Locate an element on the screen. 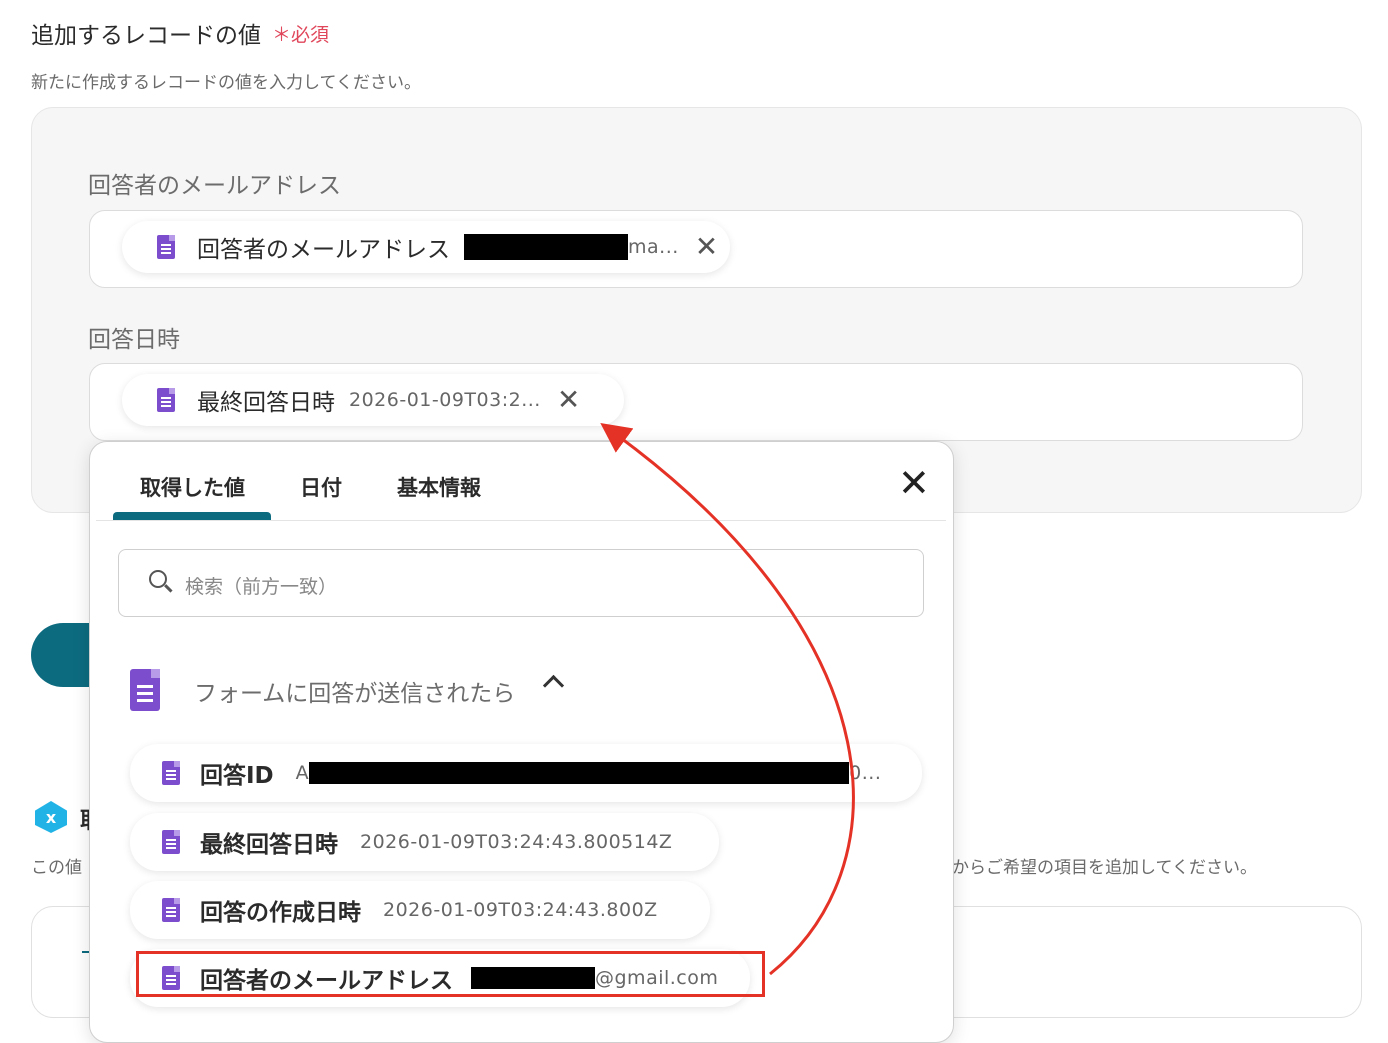 The image size is (1388, 1043). annotation-arrow is located at coordinates (727, 699).